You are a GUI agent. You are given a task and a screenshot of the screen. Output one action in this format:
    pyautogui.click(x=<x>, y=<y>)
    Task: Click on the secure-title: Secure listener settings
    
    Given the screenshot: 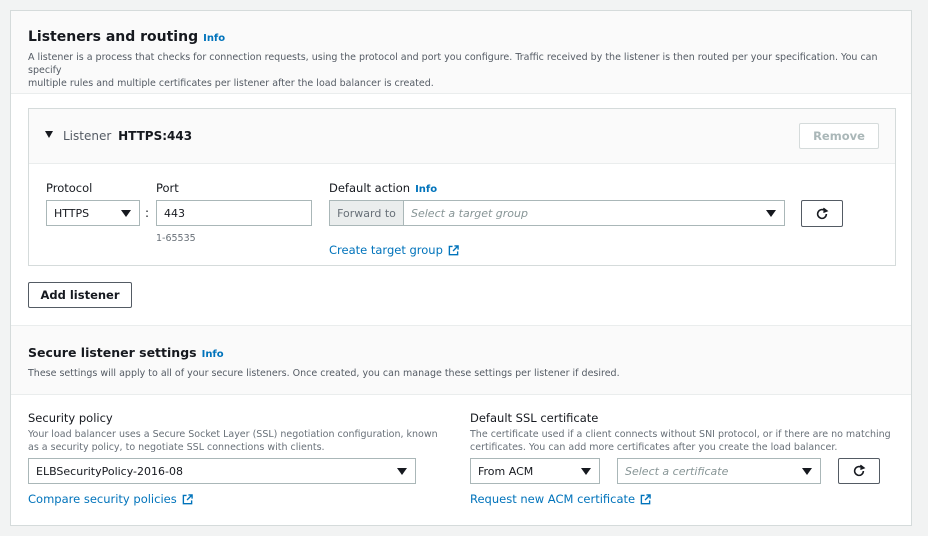 What is the action you would take?
    pyautogui.click(x=112, y=352)
    